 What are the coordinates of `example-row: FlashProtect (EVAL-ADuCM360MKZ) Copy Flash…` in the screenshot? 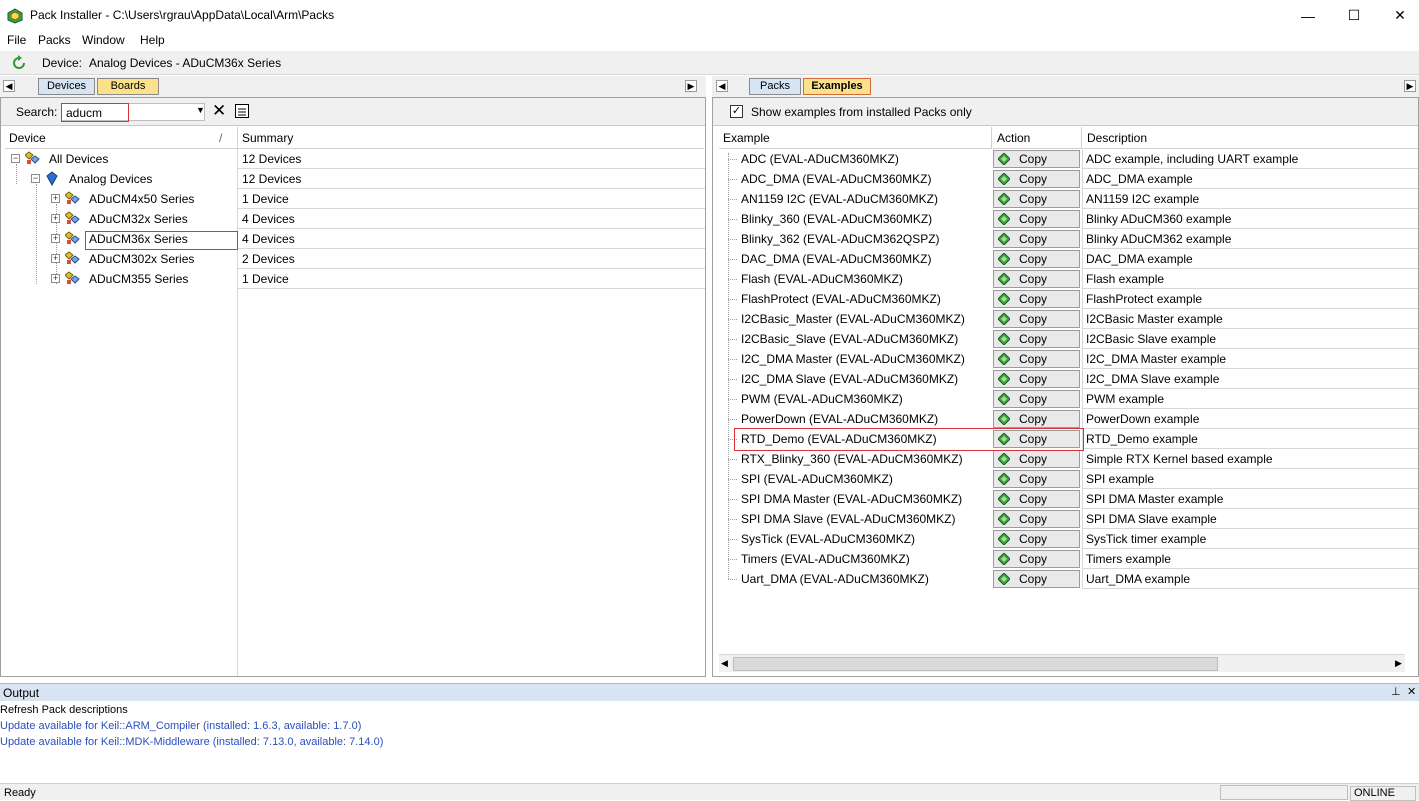 It's located at (1065, 299).